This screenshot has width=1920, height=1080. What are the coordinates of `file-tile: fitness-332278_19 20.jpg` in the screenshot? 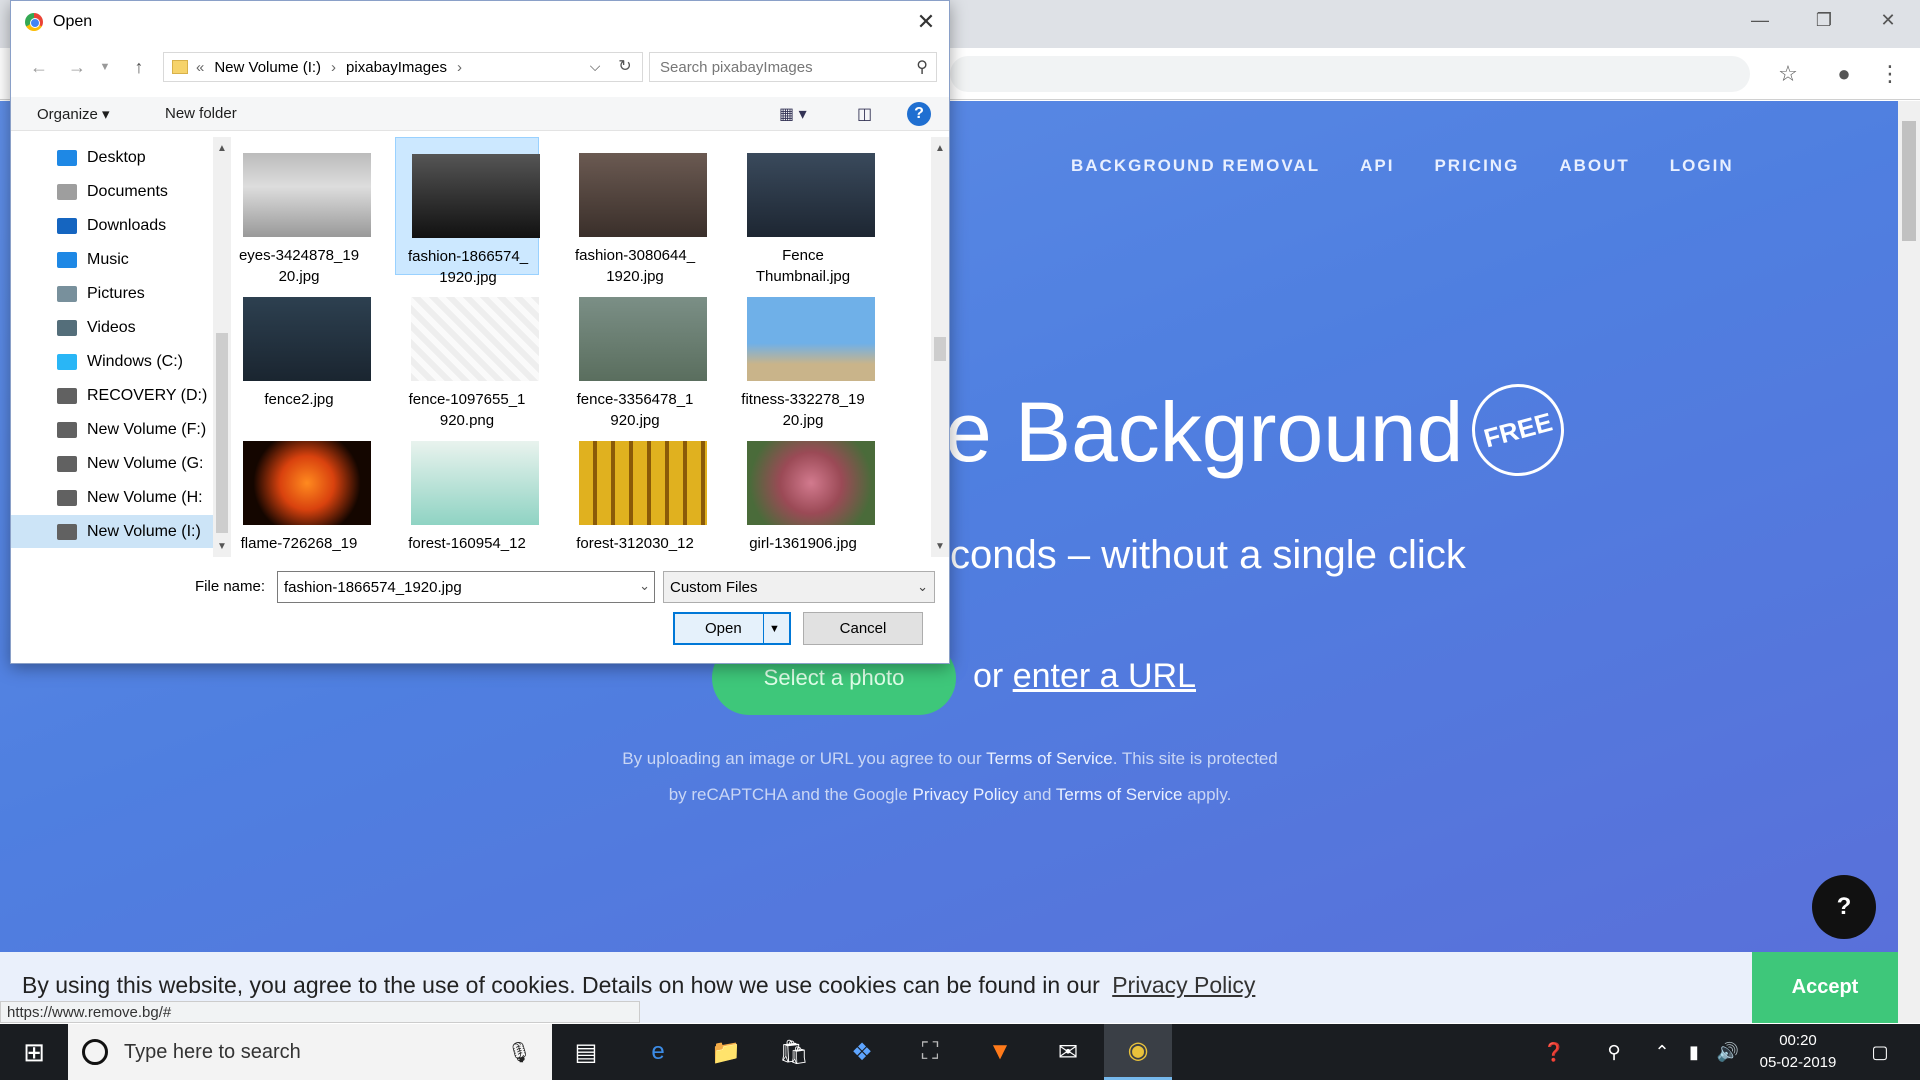 It's located at (803, 355).